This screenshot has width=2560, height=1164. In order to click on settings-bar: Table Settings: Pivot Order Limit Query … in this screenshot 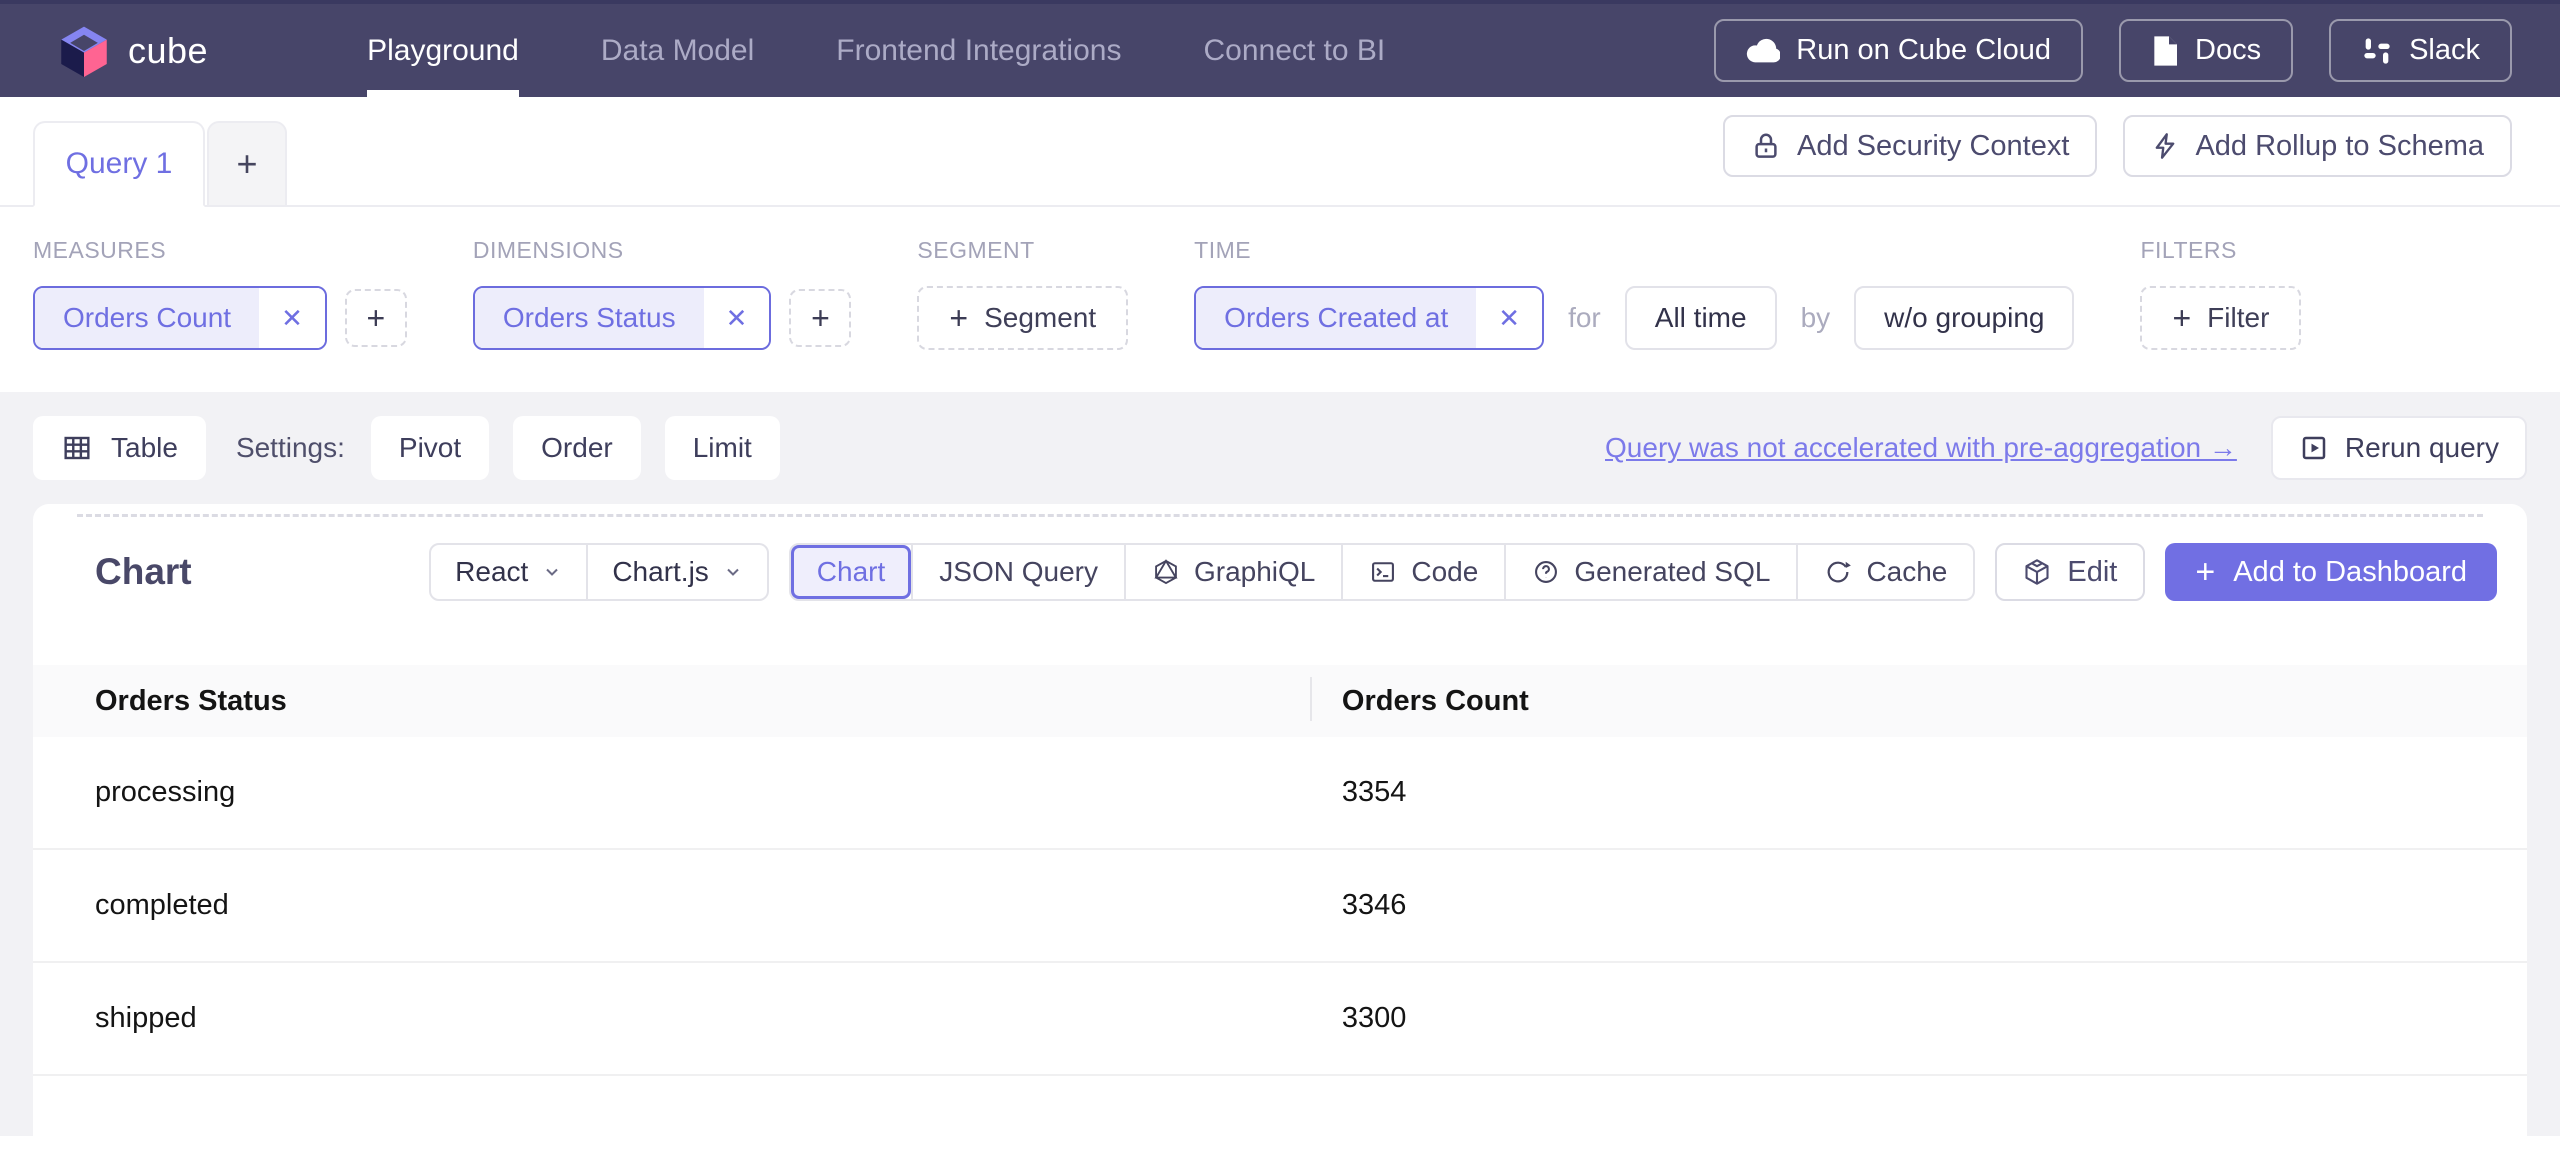, I will do `click(1280, 448)`.